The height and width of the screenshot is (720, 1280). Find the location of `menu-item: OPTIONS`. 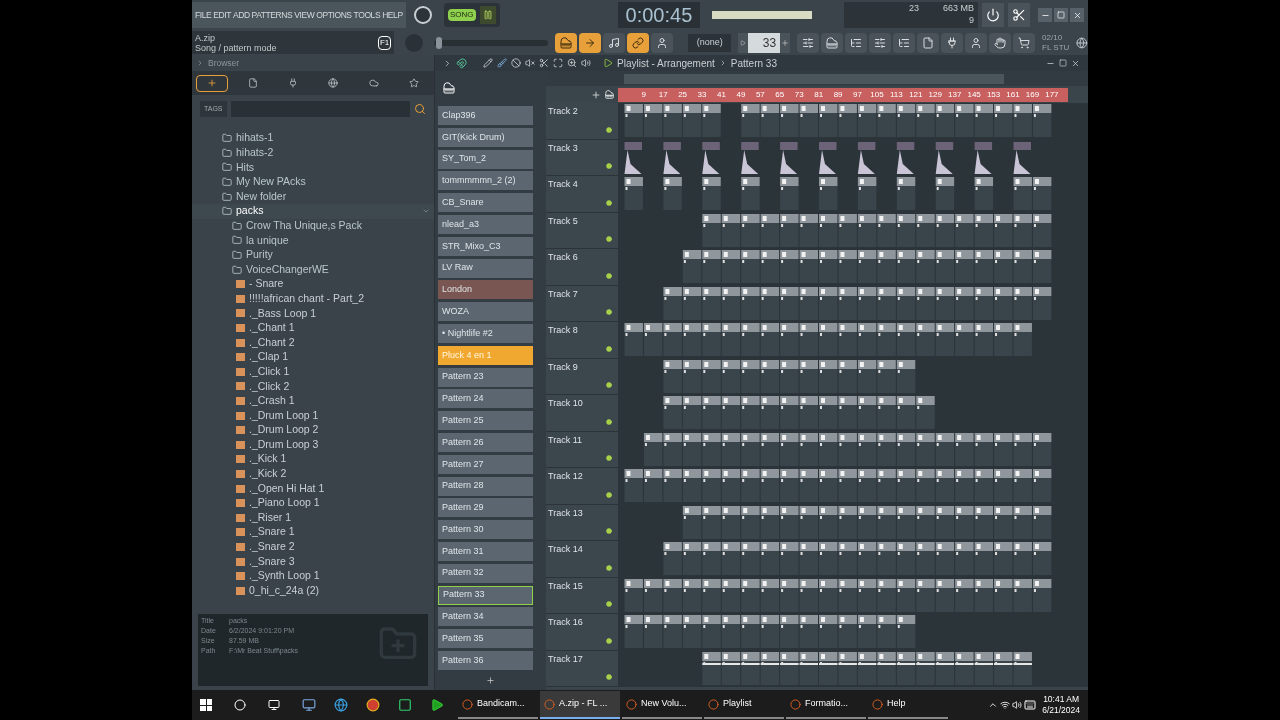

menu-item: OPTIONS is located at coordinates (334, 15).